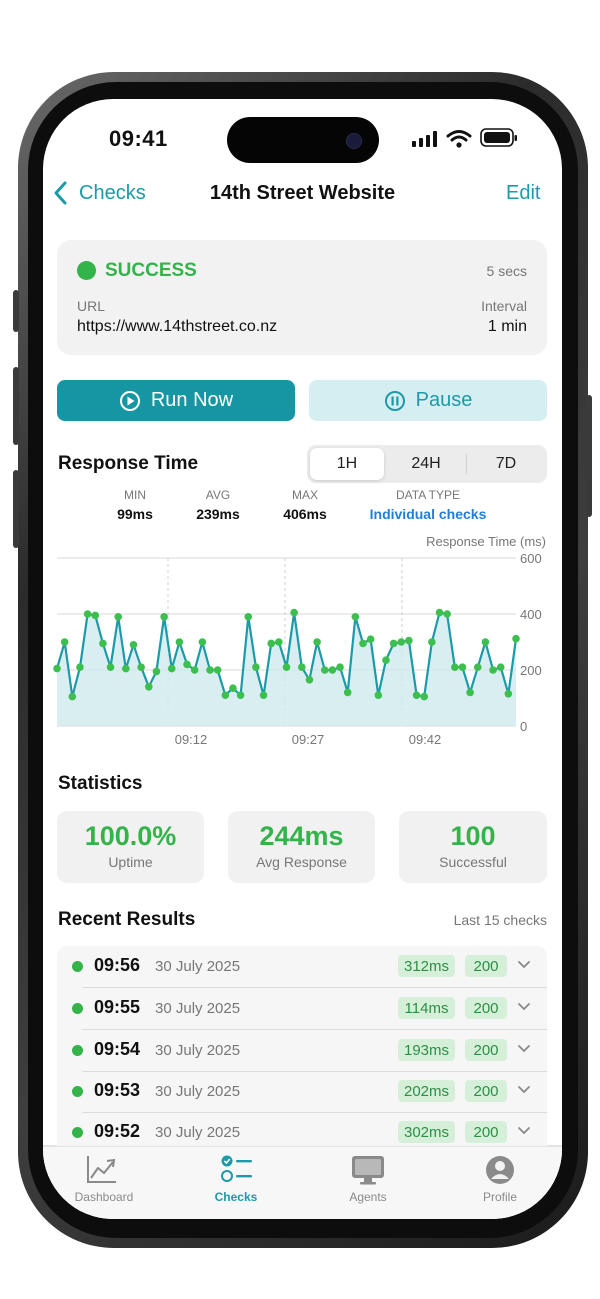  What do you see at coordinates (506, 464) in the screenshot?
I see `range-7d: 7D` at bounding box center [506, 464].